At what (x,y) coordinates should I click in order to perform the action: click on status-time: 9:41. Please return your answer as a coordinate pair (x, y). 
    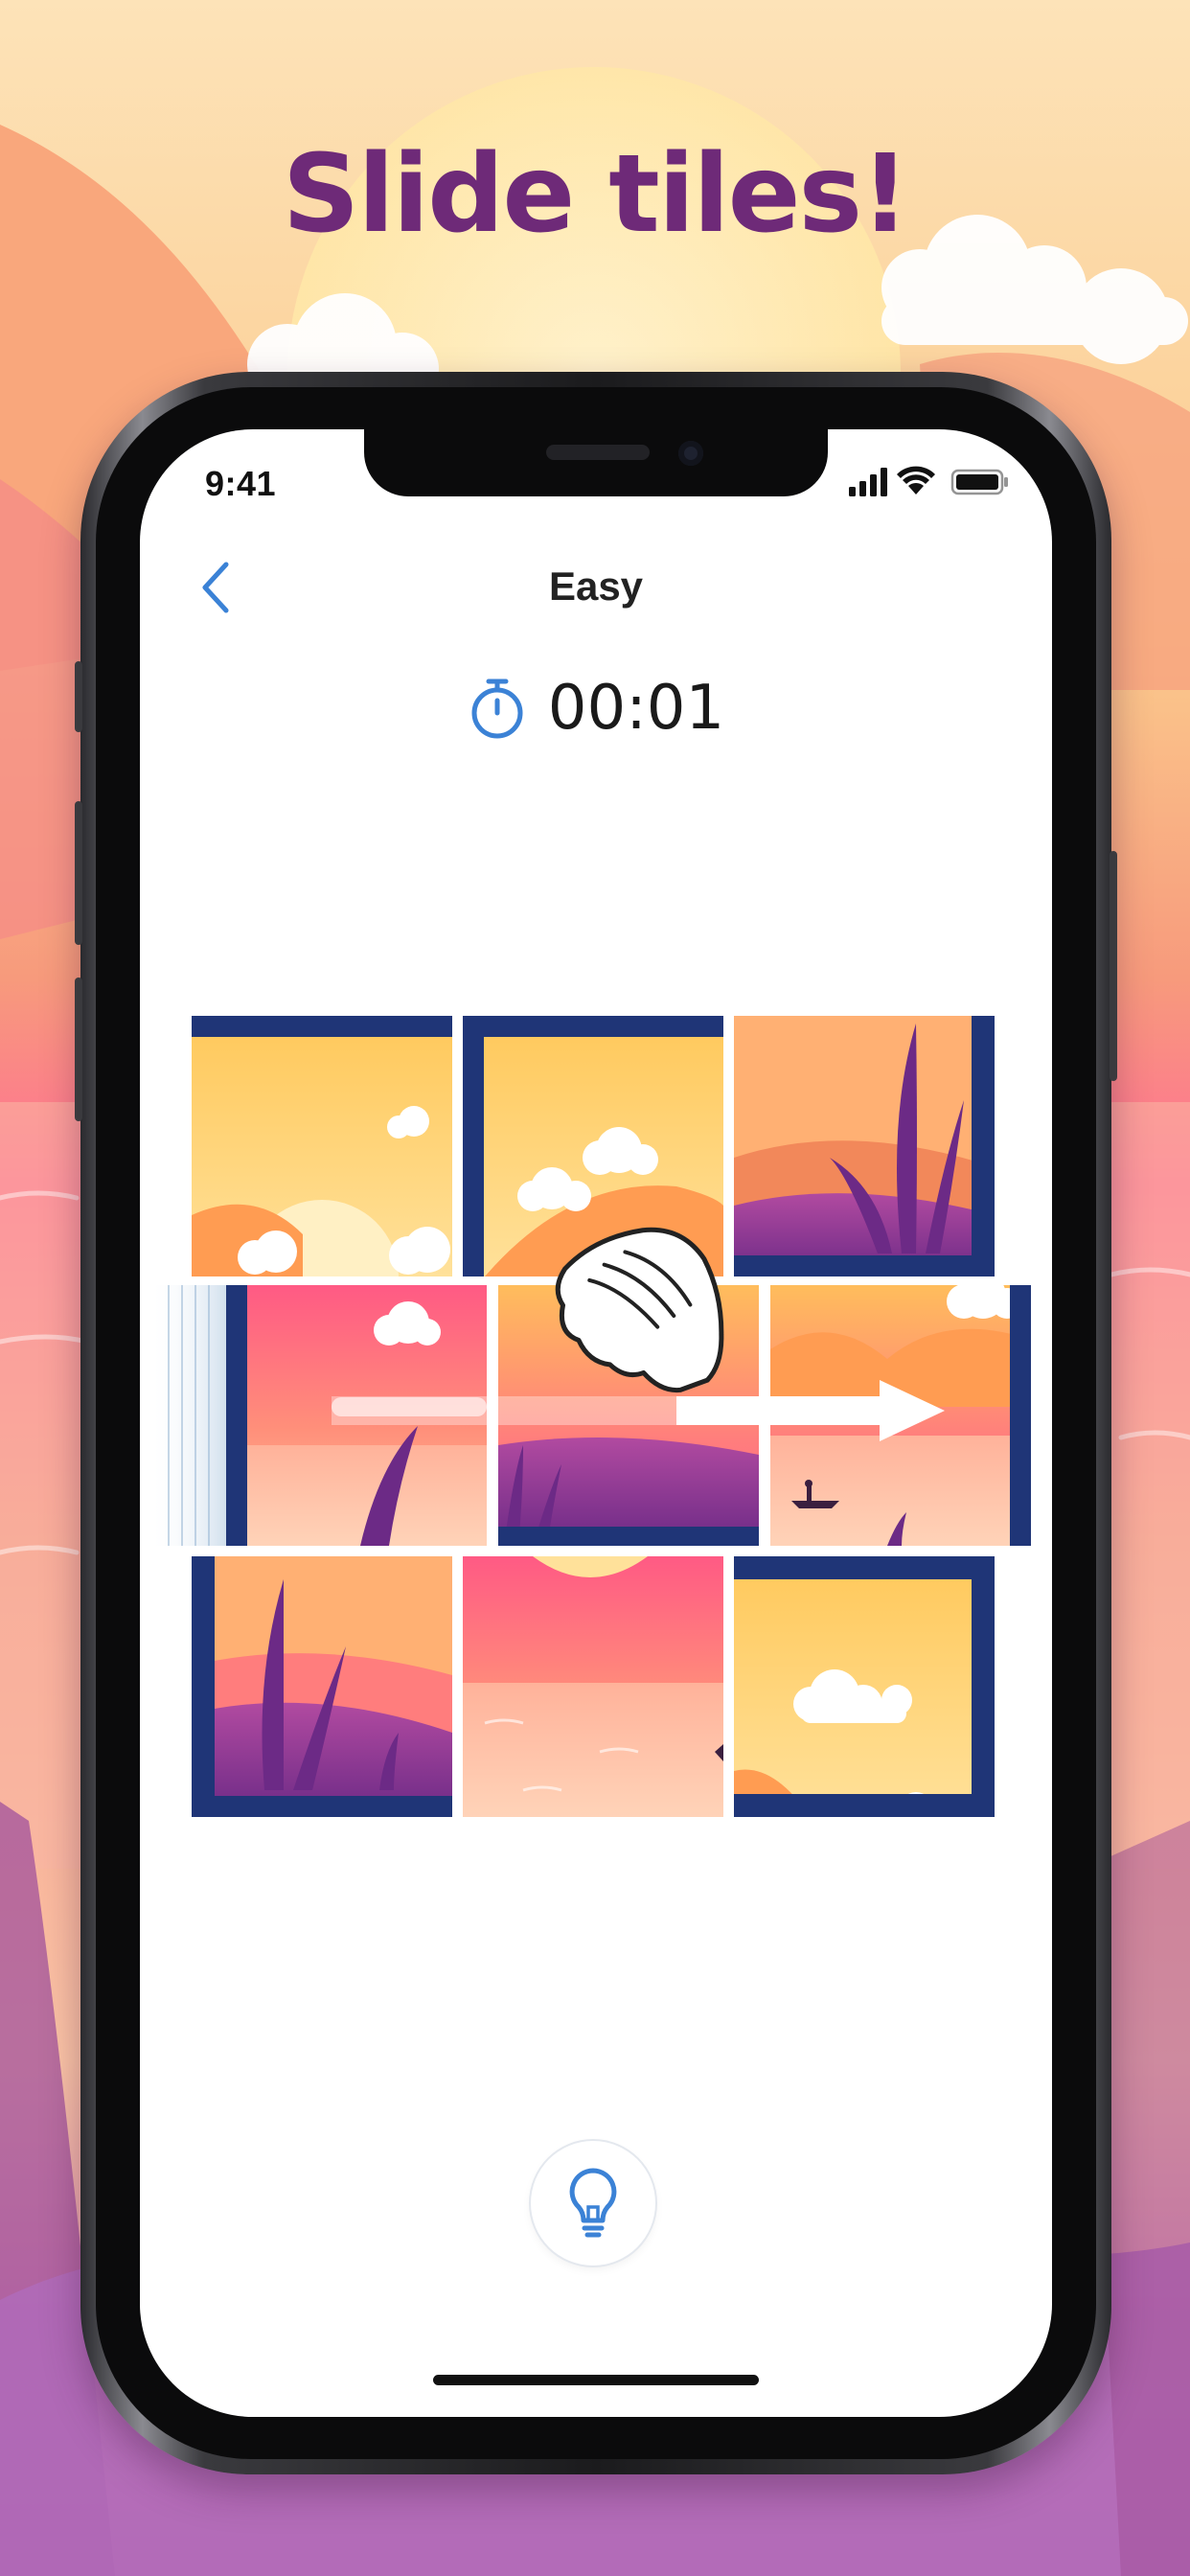
    Looking at the image, I should click on (241, 483).